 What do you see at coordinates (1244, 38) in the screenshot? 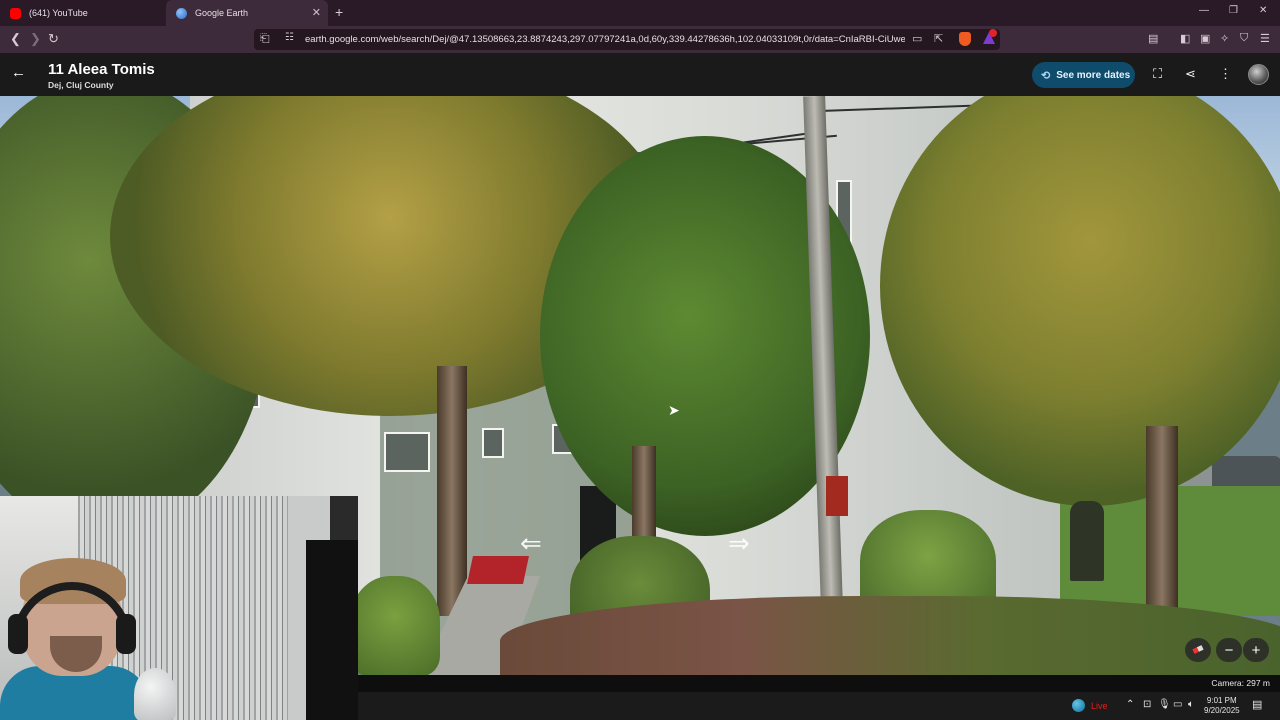
I see `vpn-icon: ⛉` at bounding box center [1244, 38].